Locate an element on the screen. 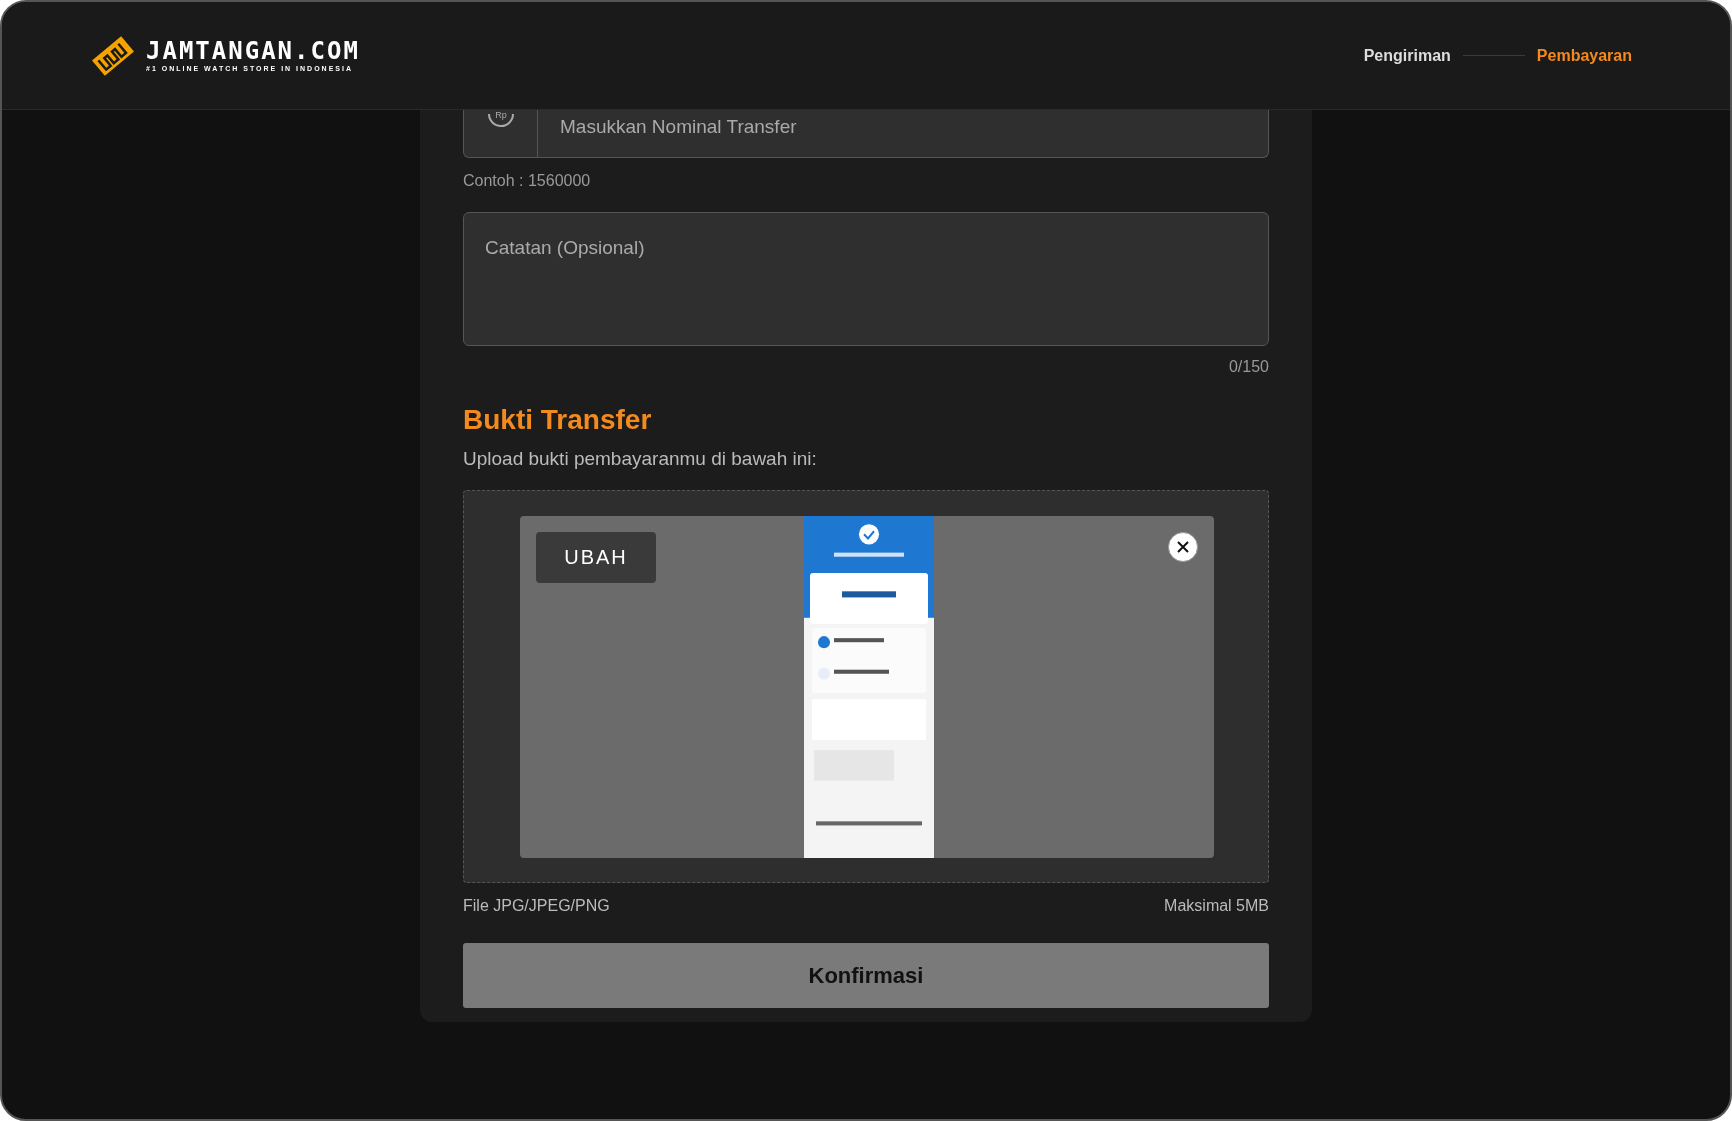 The height and width of the screenshot is (1121, 1732). close-button is located at coordinates (1183, 547).